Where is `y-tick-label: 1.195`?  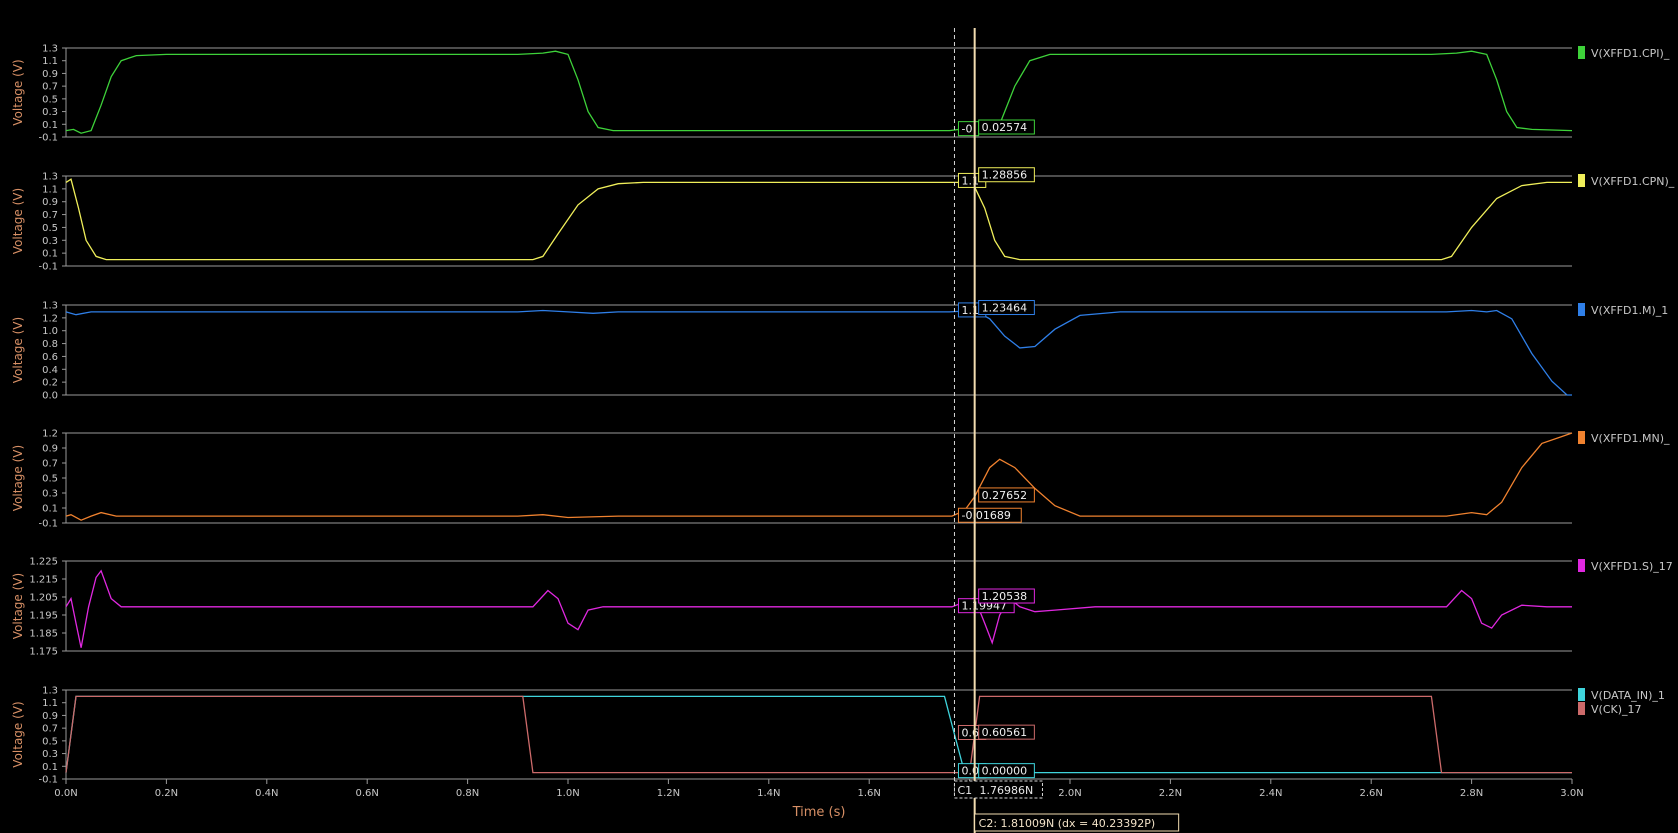
y-tick-label: 1.195 is located at coordinates (43, 616).